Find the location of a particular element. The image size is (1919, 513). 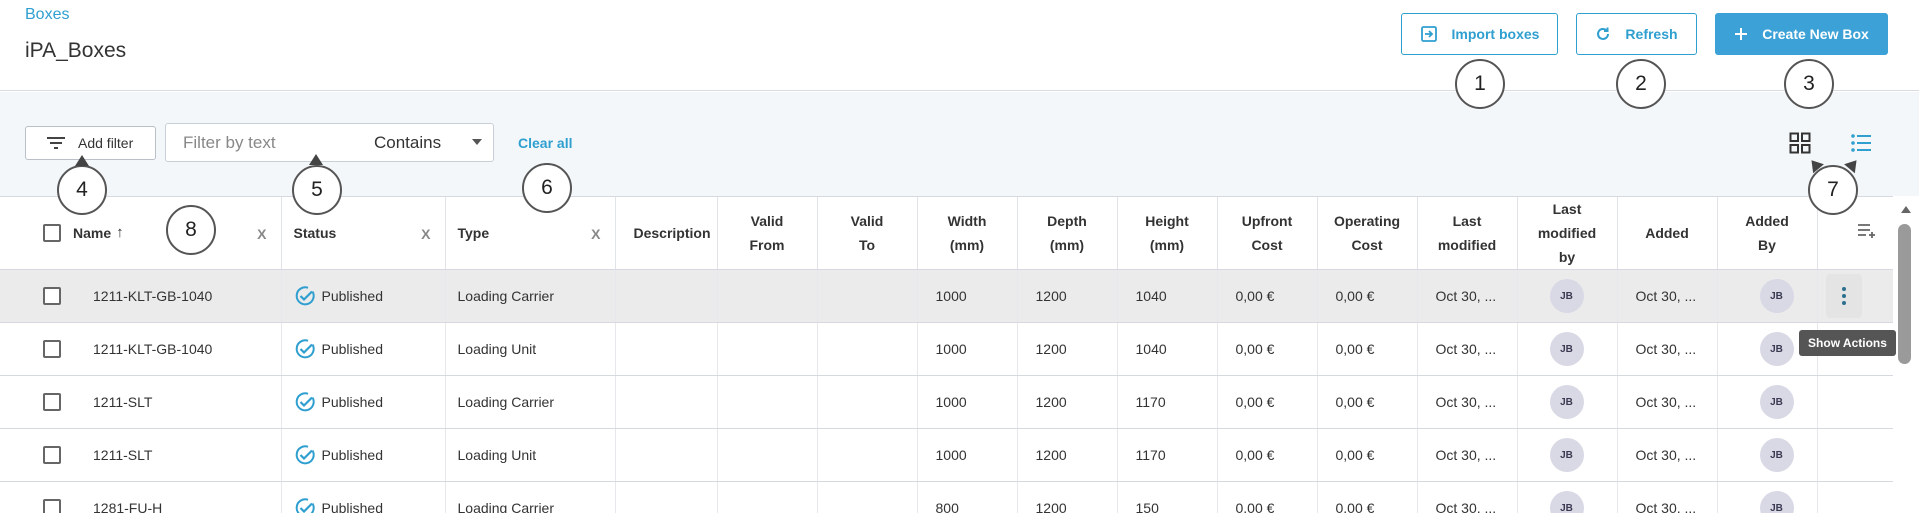

col-header-added-by: Added By is located at coordinates (1766, 233).